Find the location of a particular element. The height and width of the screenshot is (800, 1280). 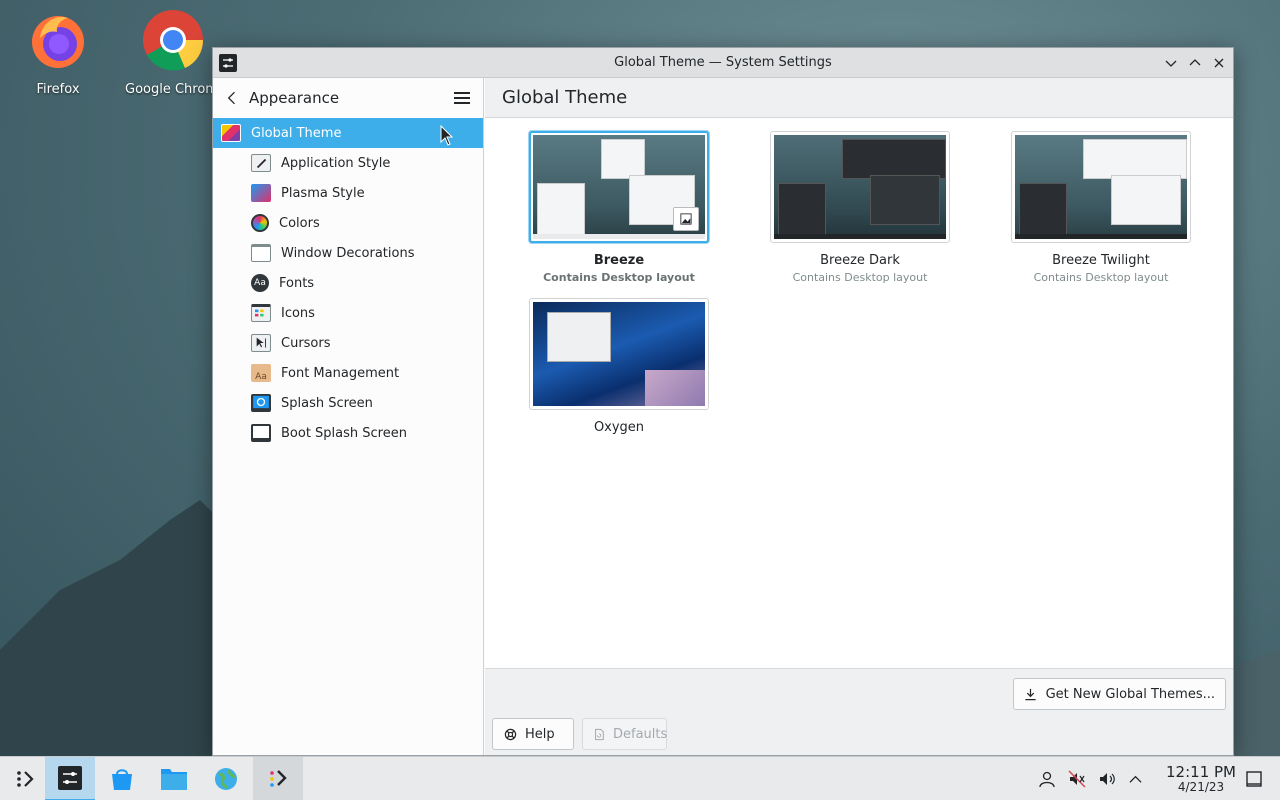

footer-bar: Get New Global Themes... Help Defaults is located at coordinates (859, 711).